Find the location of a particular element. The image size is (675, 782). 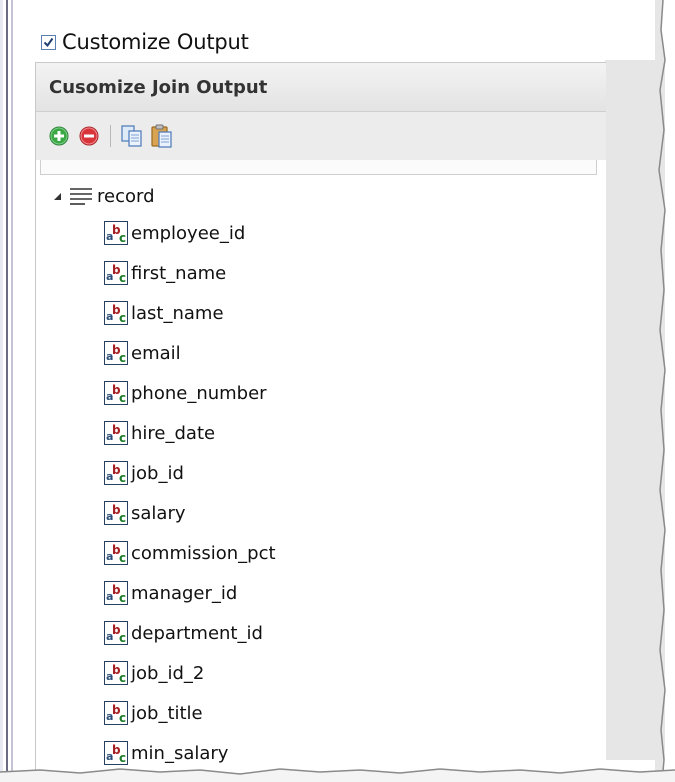

check-icon is located at coordinates (48, 42).